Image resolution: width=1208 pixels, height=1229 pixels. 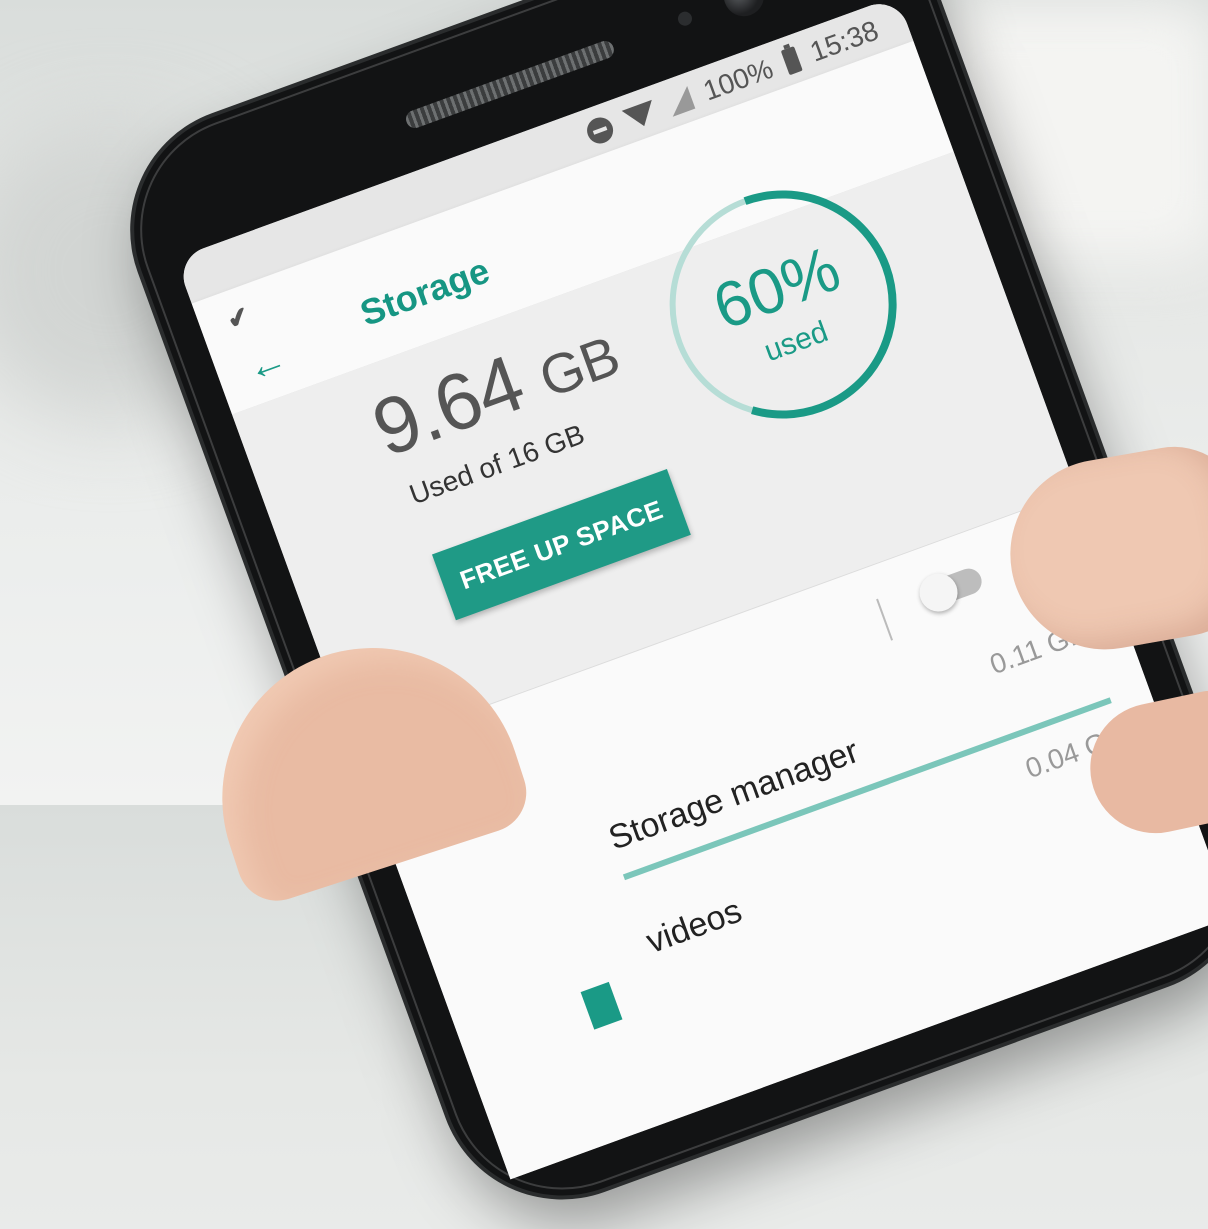 I want to click on battery-charging-icon, so click(x=791, y=61).